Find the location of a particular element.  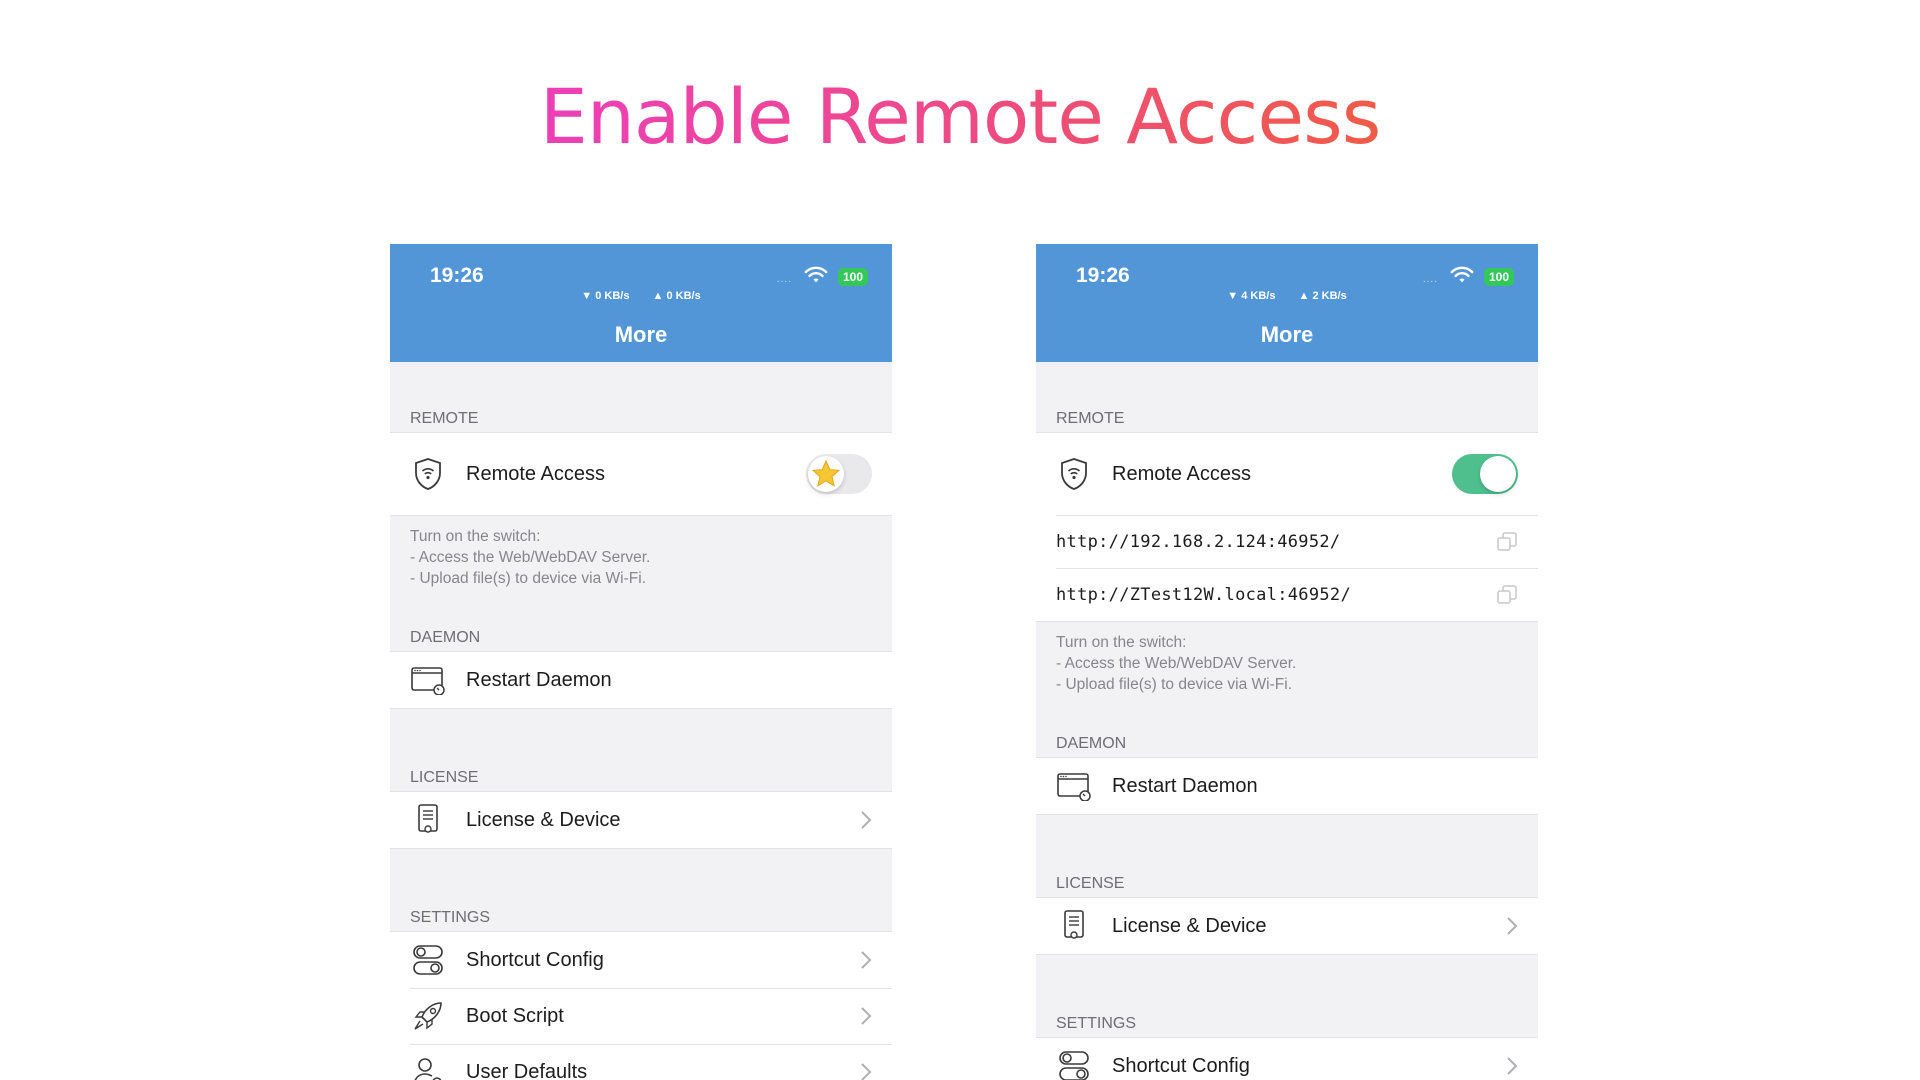

settings-group: Shortcut Config is located at coordinates (1287, 1058).